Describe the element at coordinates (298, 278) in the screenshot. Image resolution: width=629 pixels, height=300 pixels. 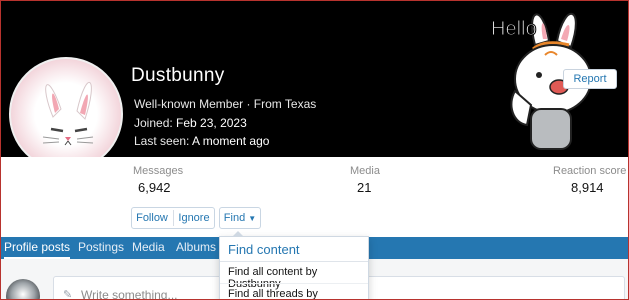
I see `find-all-content-link: Find all content by Dustbunny` at that location.